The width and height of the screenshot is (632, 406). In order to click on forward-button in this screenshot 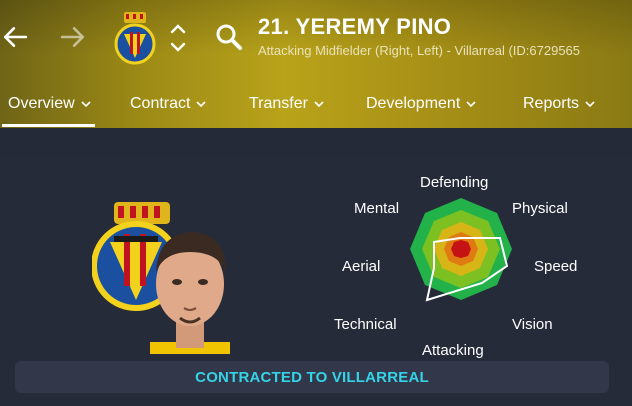, I will do `click(73, 37)`.